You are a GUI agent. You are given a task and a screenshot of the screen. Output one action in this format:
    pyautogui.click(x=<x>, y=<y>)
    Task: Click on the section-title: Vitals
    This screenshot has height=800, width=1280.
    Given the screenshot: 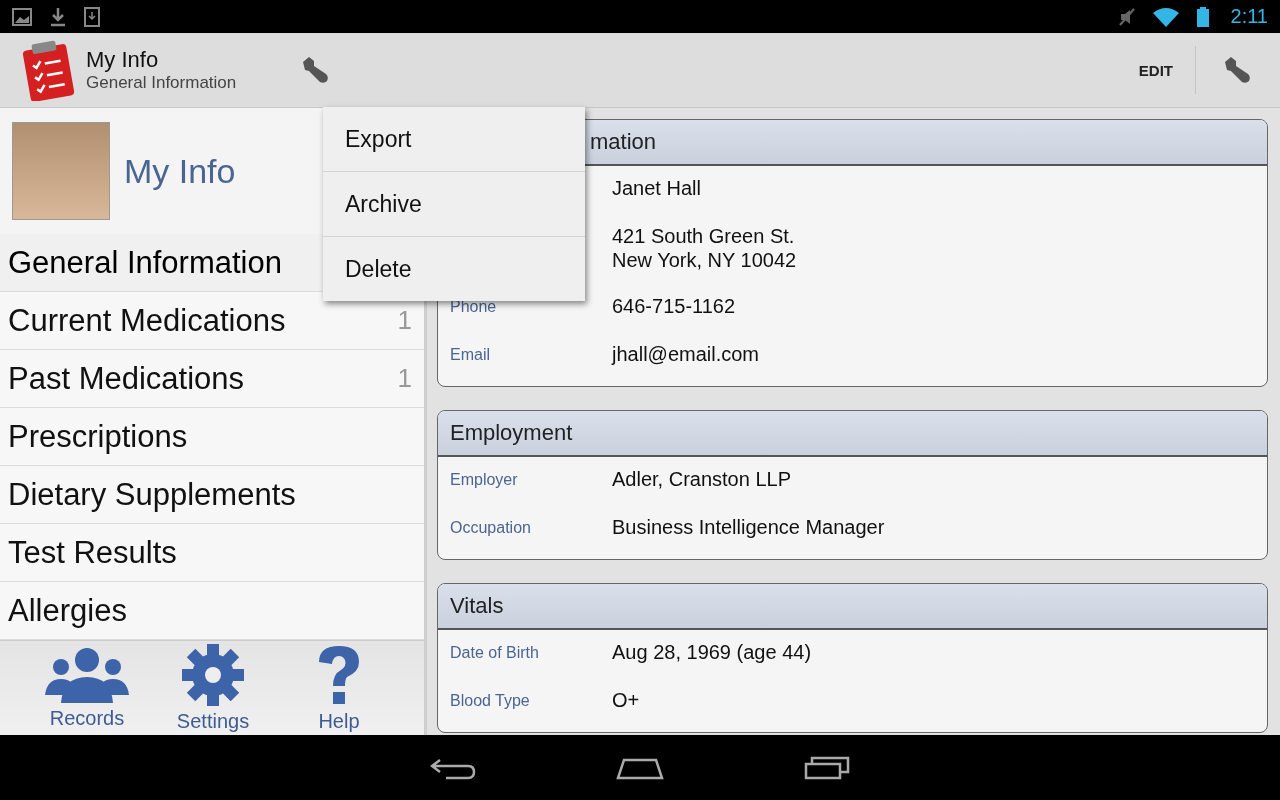 What is the action you would take?
    pyautogui.click(x=477, y=606)
    